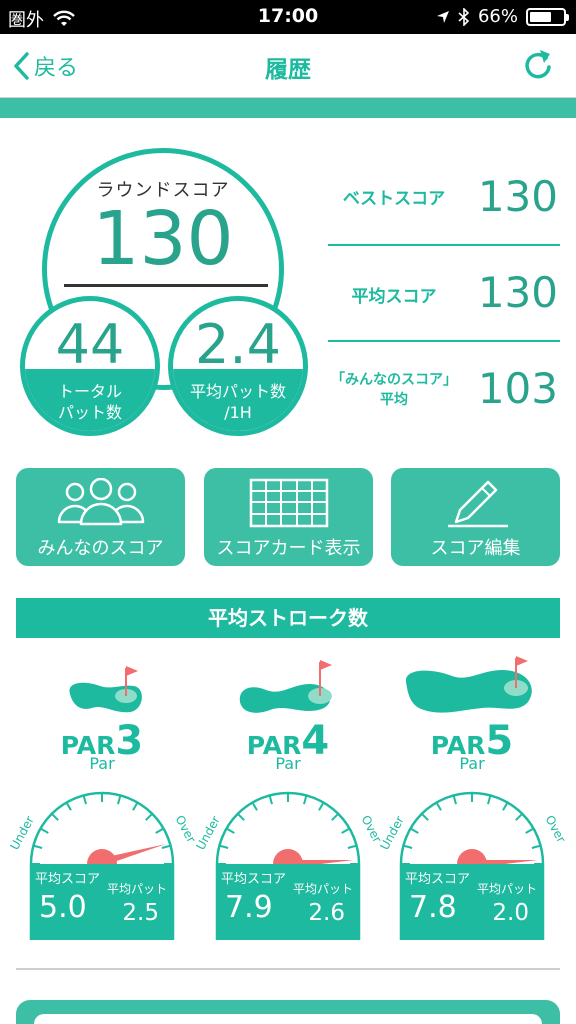 Image resolution: width=576 pixels, height=1024 pixels. What do you see at coordinates (394, 380) in the screenshot?
I see `everyone-avg-label-line1: 「みんなのスコア」` at bounding box center [394, 380].